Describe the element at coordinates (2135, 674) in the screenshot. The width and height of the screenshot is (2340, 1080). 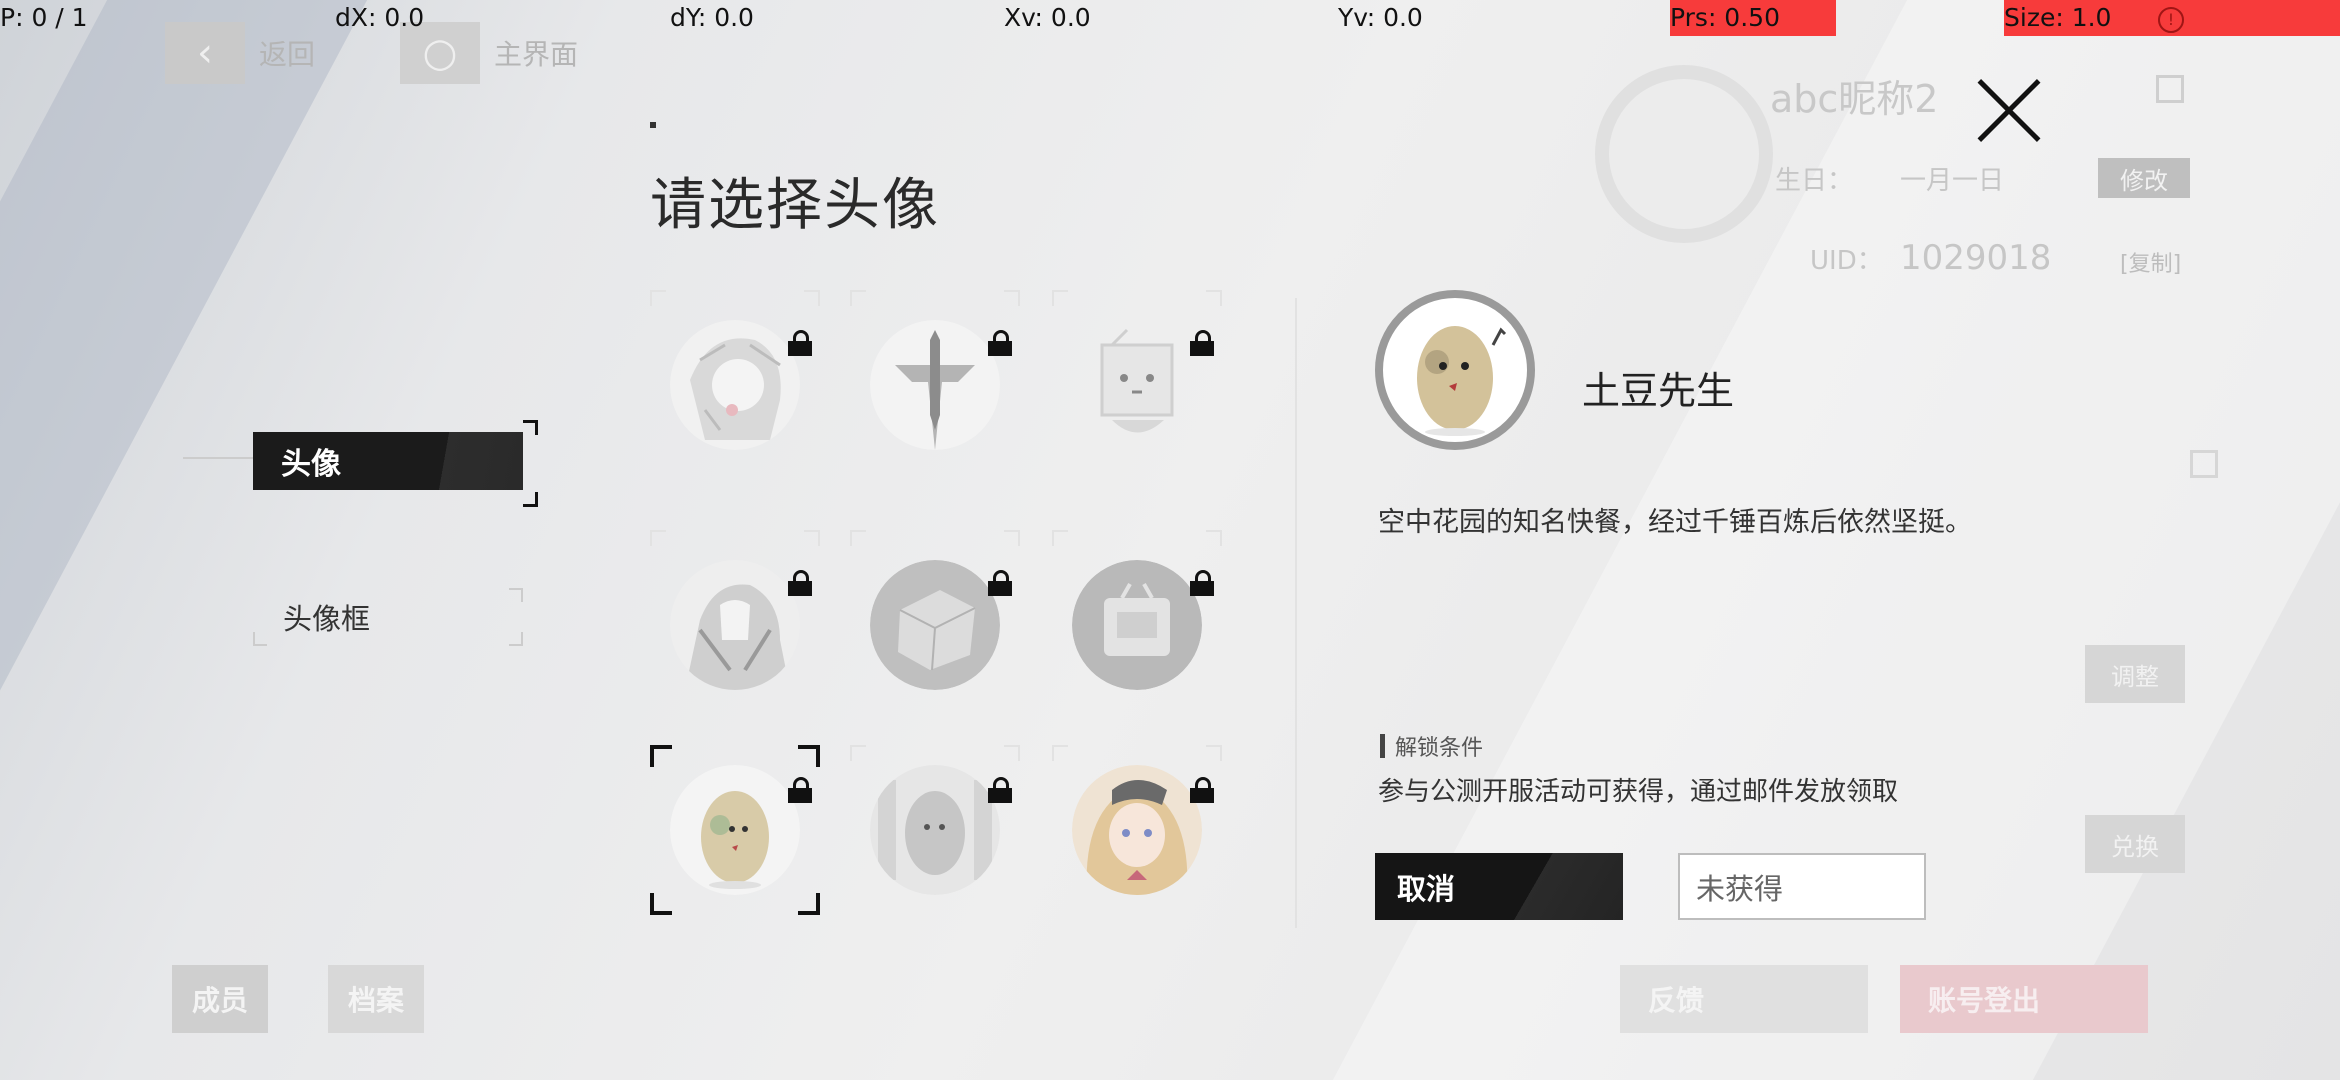
I see `adjust-button: 调整` at that location.